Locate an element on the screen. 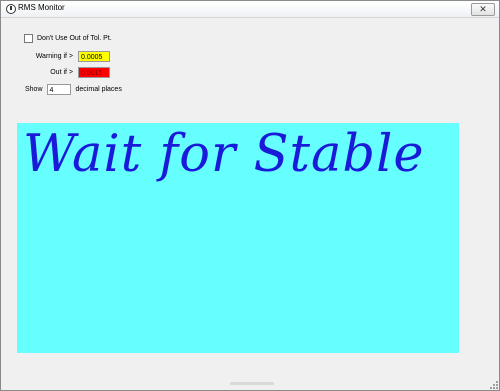 This screenshot has width=500, height=391. status-message: Wait for Stable is located at coordinates (224, 154).